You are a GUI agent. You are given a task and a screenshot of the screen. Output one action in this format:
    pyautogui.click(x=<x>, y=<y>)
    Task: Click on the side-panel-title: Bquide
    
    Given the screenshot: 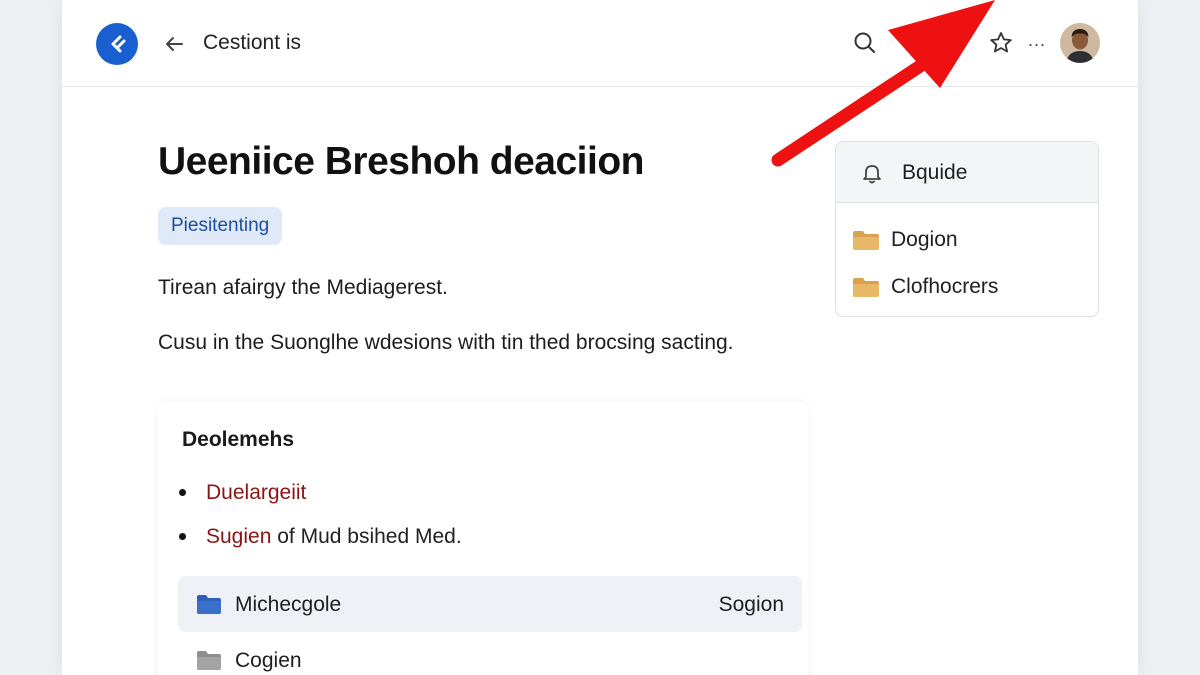 What is the action you would take?
    pyautogui.click(x=935, y=172)
    